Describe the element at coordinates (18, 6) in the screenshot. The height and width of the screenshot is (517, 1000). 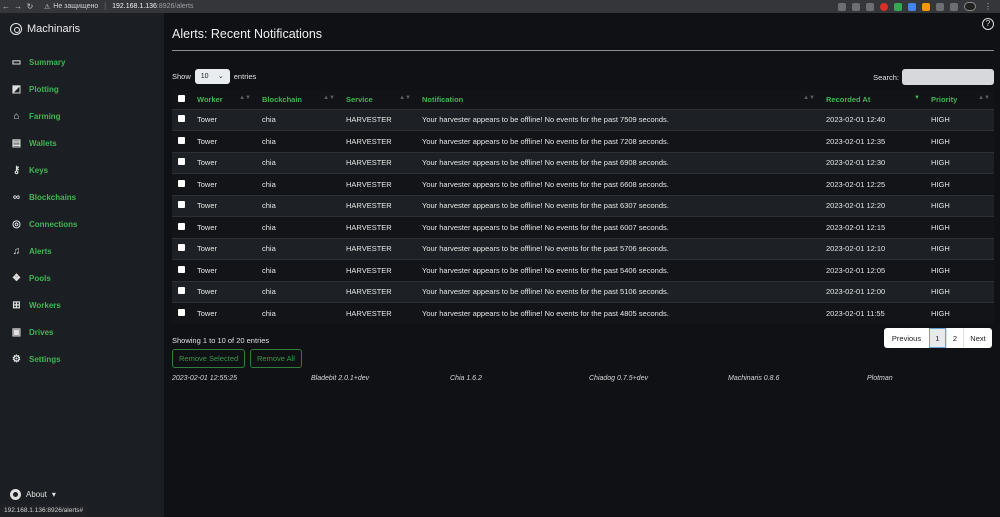
I see `forward-icon: →` at that location.